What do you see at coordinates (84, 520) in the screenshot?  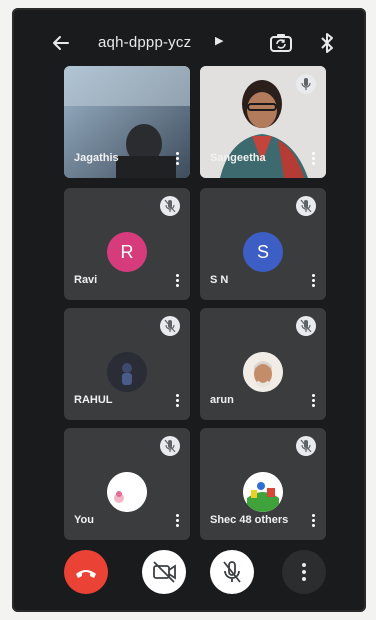 I see `participant-name: You` at bounding box center [84, 520].